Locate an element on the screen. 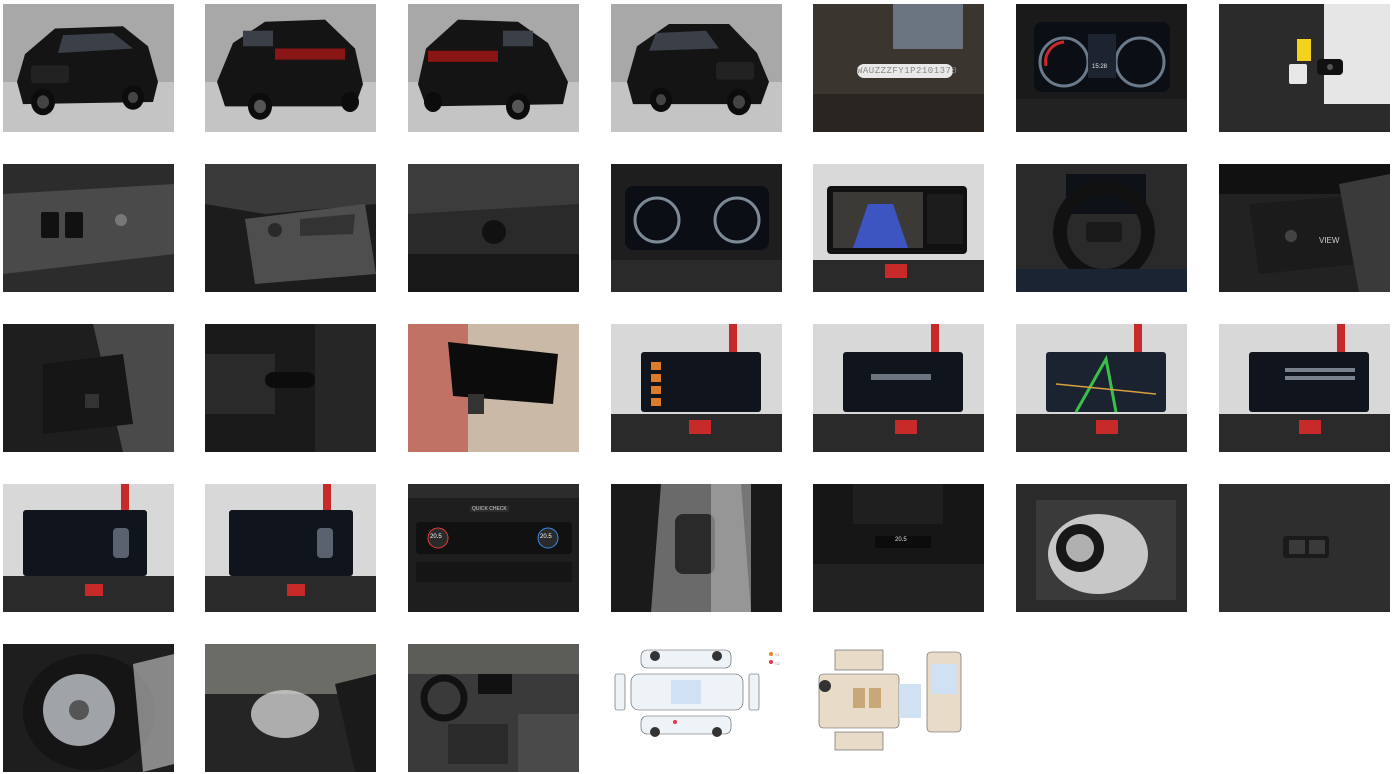 Image resolution: width=1399 pixels, height=774 pixels. thumbnail-exterior-front-left is located at coordinates (88, 68).